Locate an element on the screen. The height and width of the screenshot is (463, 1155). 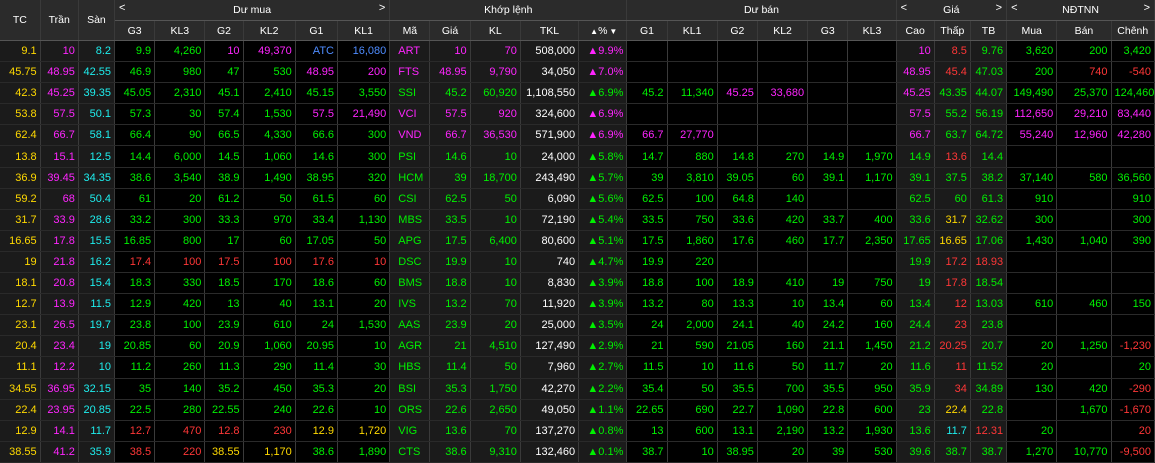
header-buy-g1: G1 is located at coordinates (316, 30).